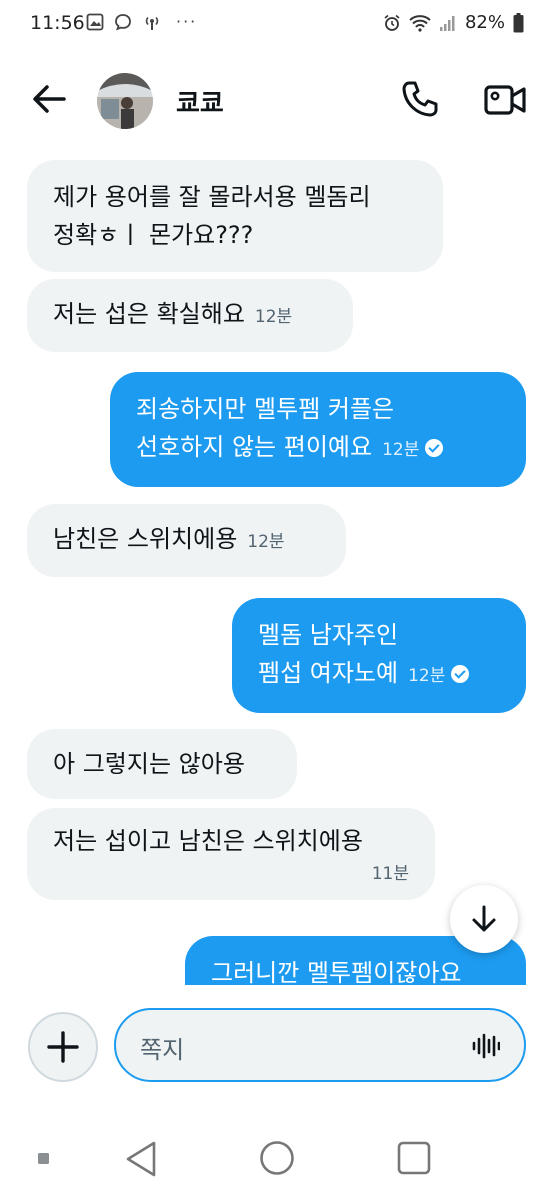 This screenshot has width=554, height=1200. Describe the element at coordinates (320, 1045) in the screenshot. I see `message-input: 쪽지` at that location.